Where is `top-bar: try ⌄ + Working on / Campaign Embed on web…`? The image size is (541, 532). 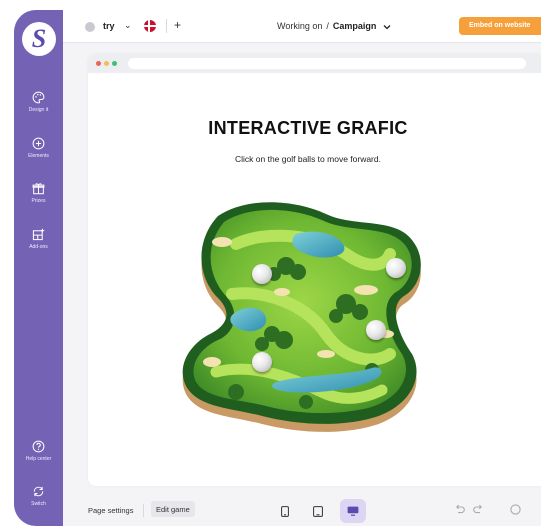
top-bar: try ⌄ + Working on / Campaign Embed on web… is located at coordinates (302, 26).